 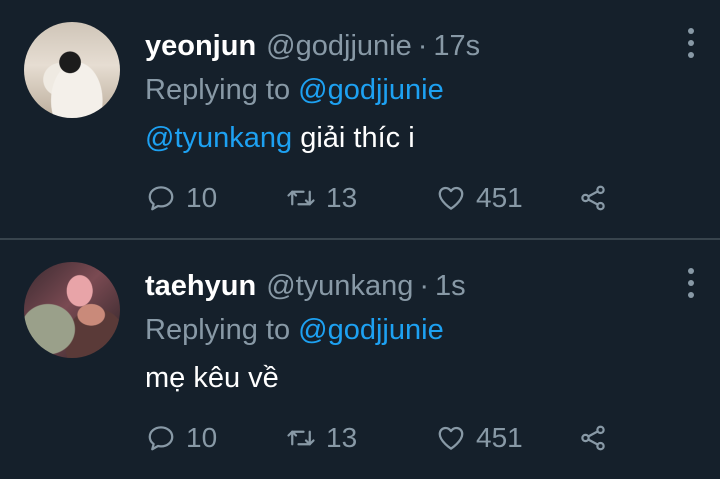 I want to click on tweet-header: yeonjun @godjjunie · 17s, so click(x=312, y=46).